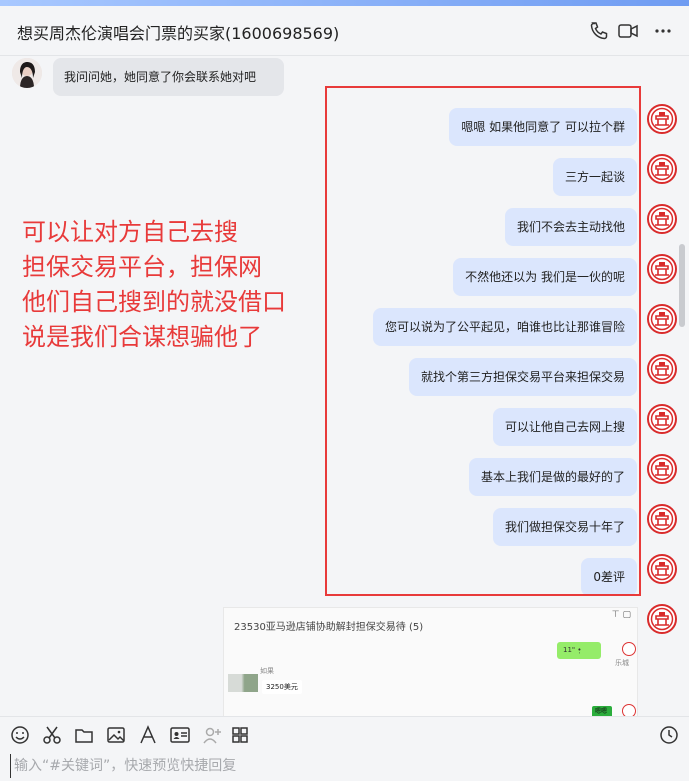 The height and width of the screenshot is (781, 689). What do you see at coordinates (629, 649) in the screenshot?
I see `mini-avatar-icon` at bounding box center [629, 649].